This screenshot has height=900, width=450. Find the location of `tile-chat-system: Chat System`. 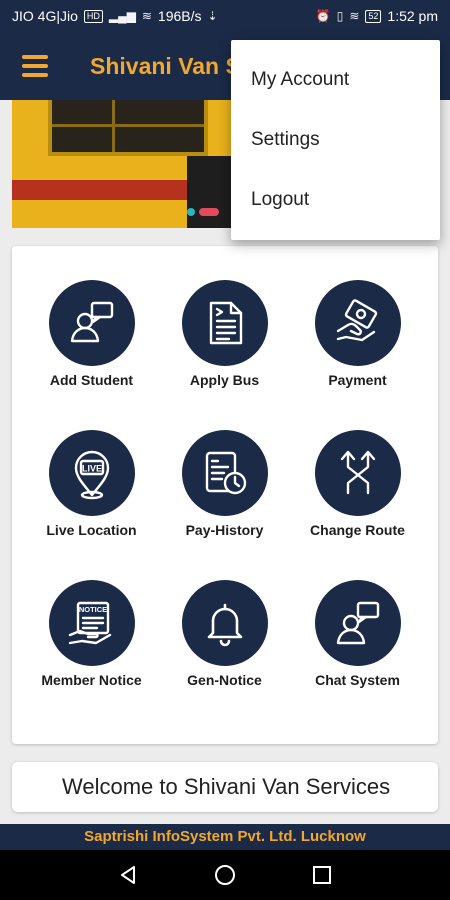

tile-chat-system: Chat System is located at coordinates (357, 634).